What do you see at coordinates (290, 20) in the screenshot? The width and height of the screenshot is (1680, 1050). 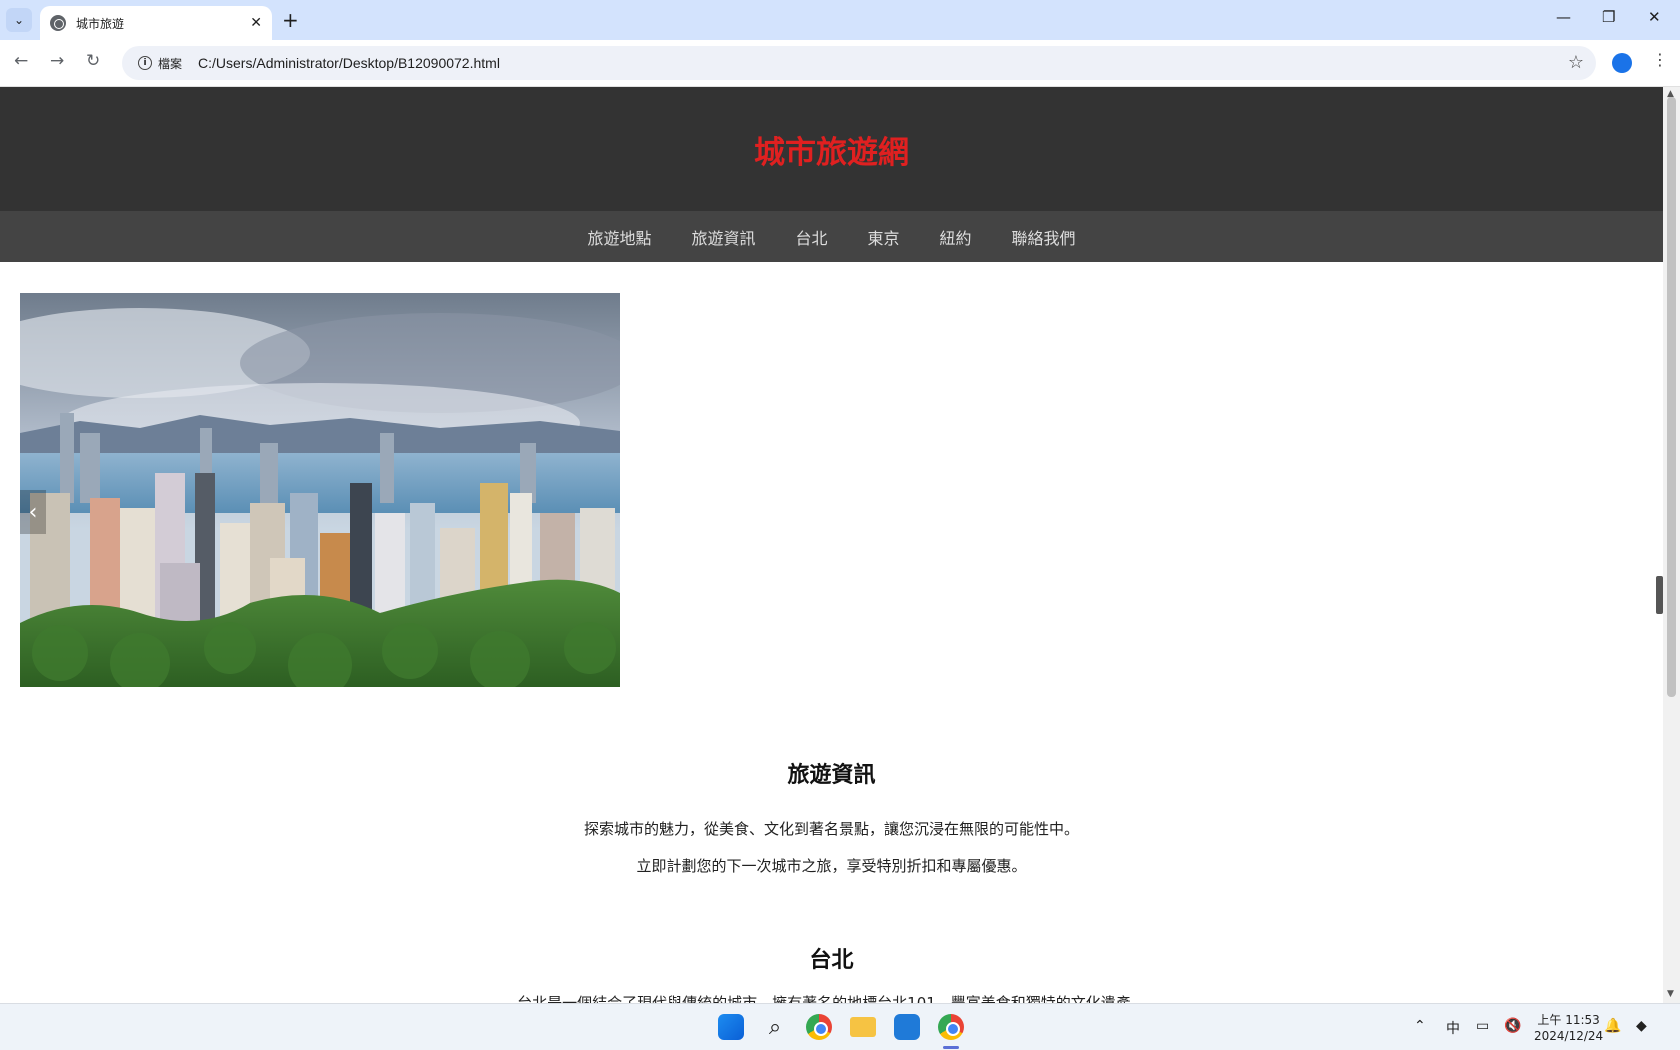 I see `new-tab-button: +` at bounding box center [290, 20].